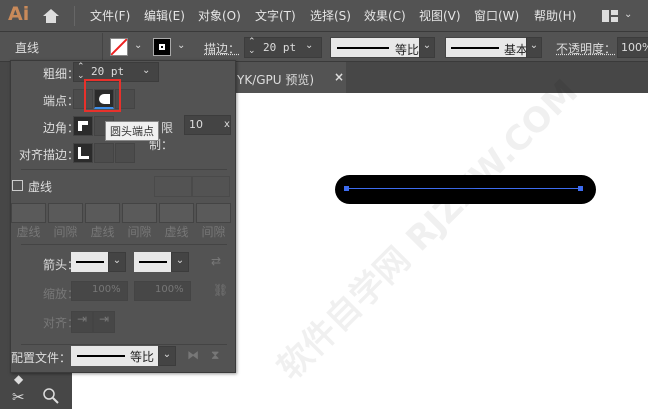  What do you see at coordinates (60, 74) in the screenshot?
I see `weight-label: 粗细：` at bounding box center [60, 74].